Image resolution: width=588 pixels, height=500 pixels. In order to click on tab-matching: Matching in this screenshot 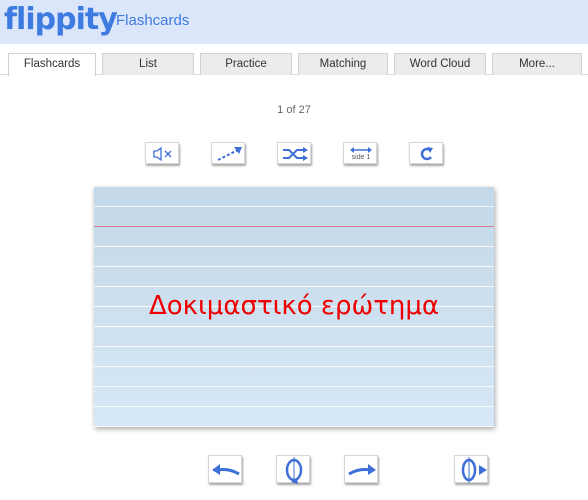, I will do `click(343, 64)`.